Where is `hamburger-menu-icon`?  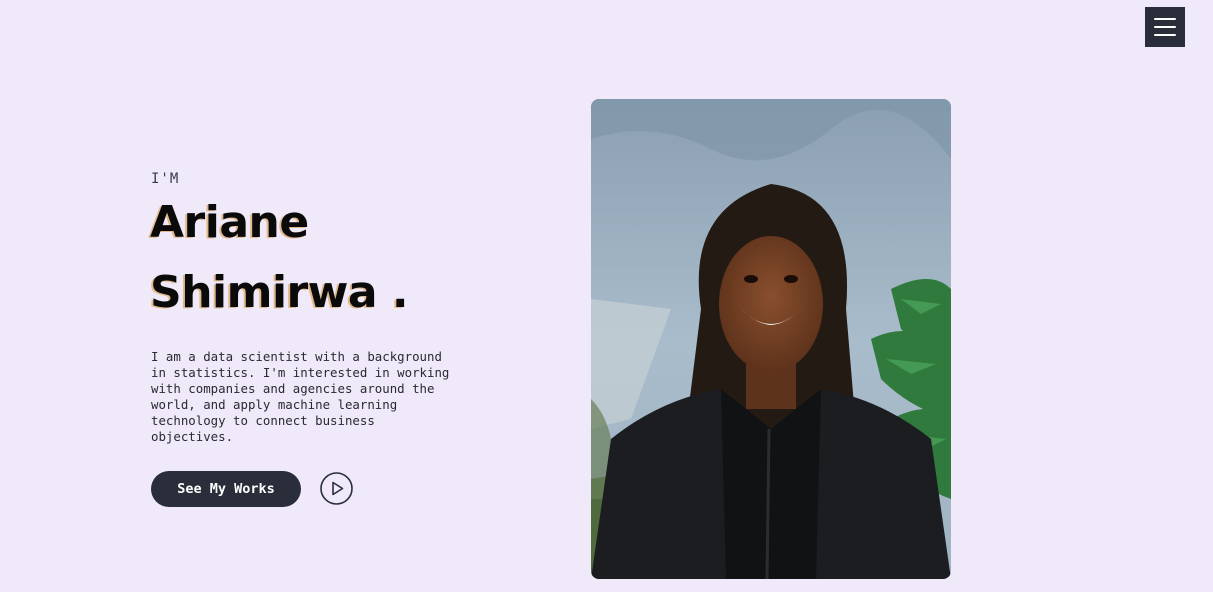
hamburger-menu-icon is located at coordinates (1165, 27).